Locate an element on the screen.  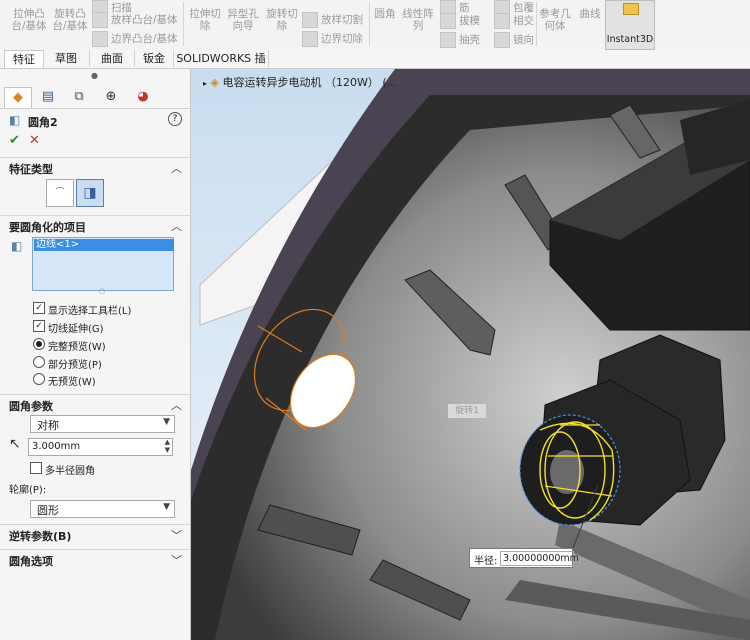
feature-hover-tooltip: 旋转1 is located at coordinates (467, 411).